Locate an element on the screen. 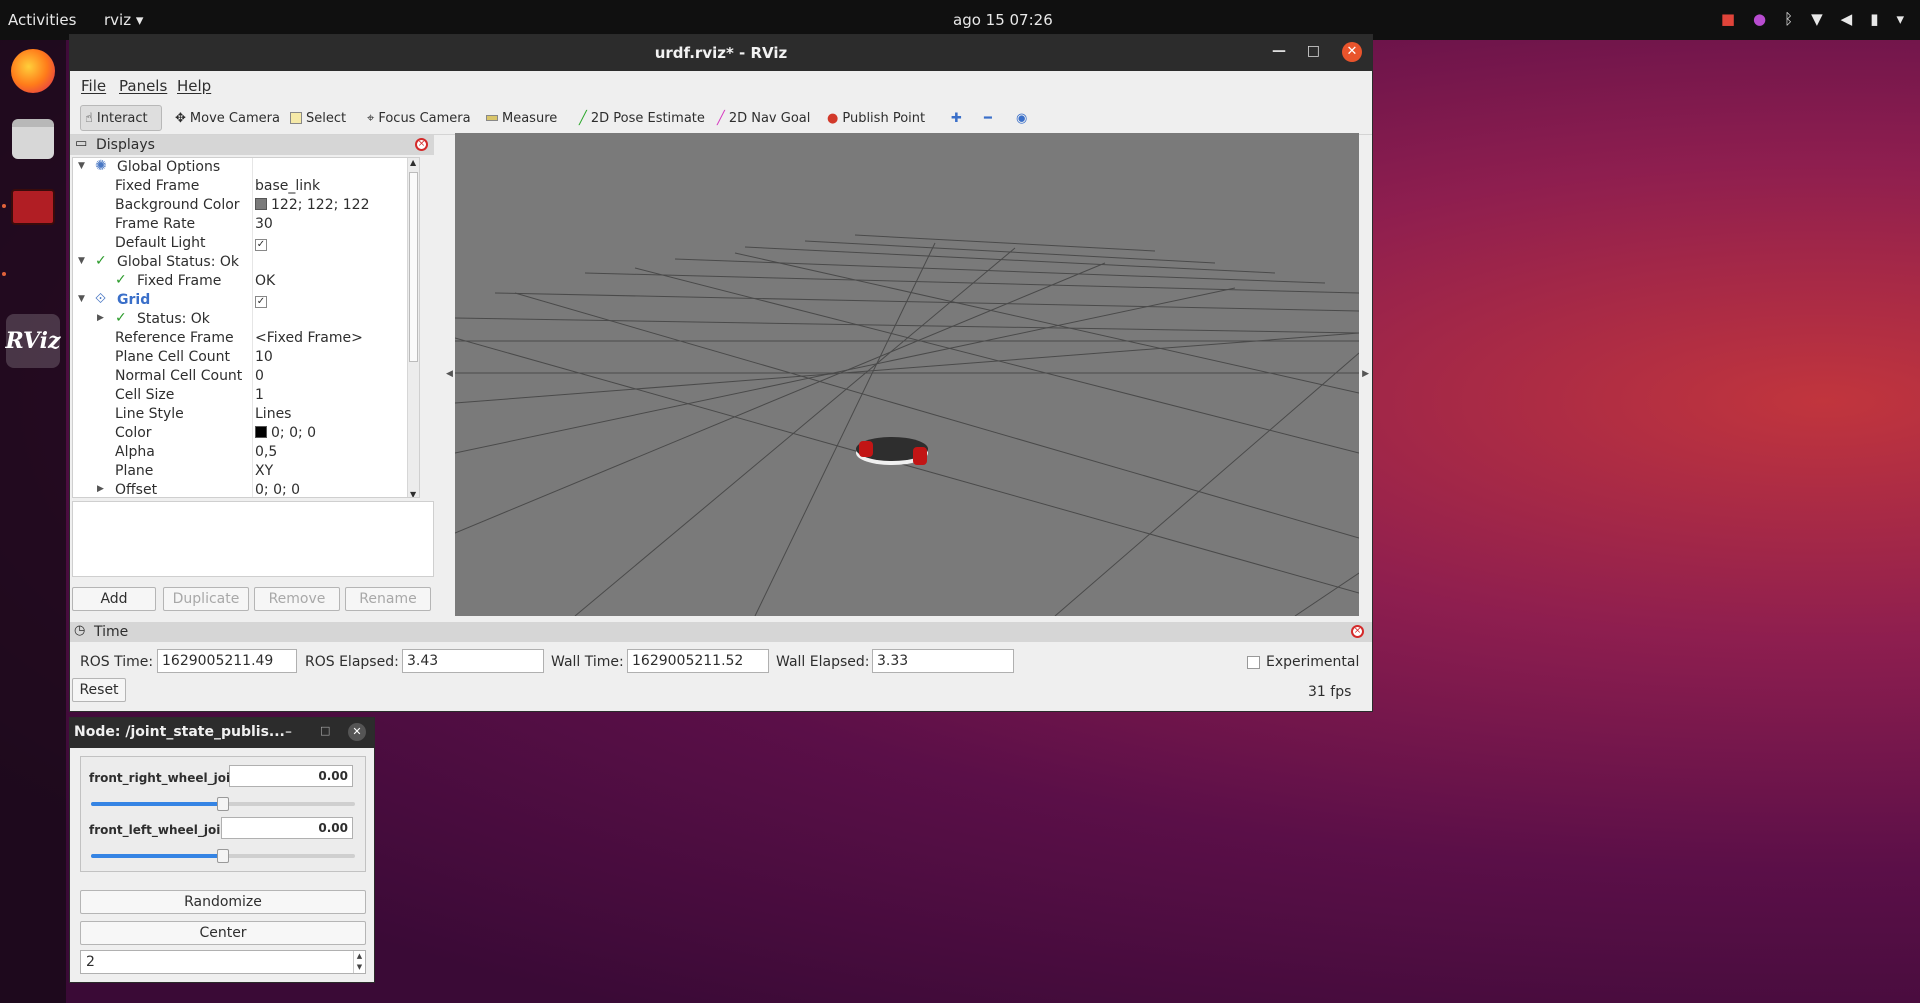  tree-row-alpha: Alpha 0,5 is located at coordinates (246, 452).